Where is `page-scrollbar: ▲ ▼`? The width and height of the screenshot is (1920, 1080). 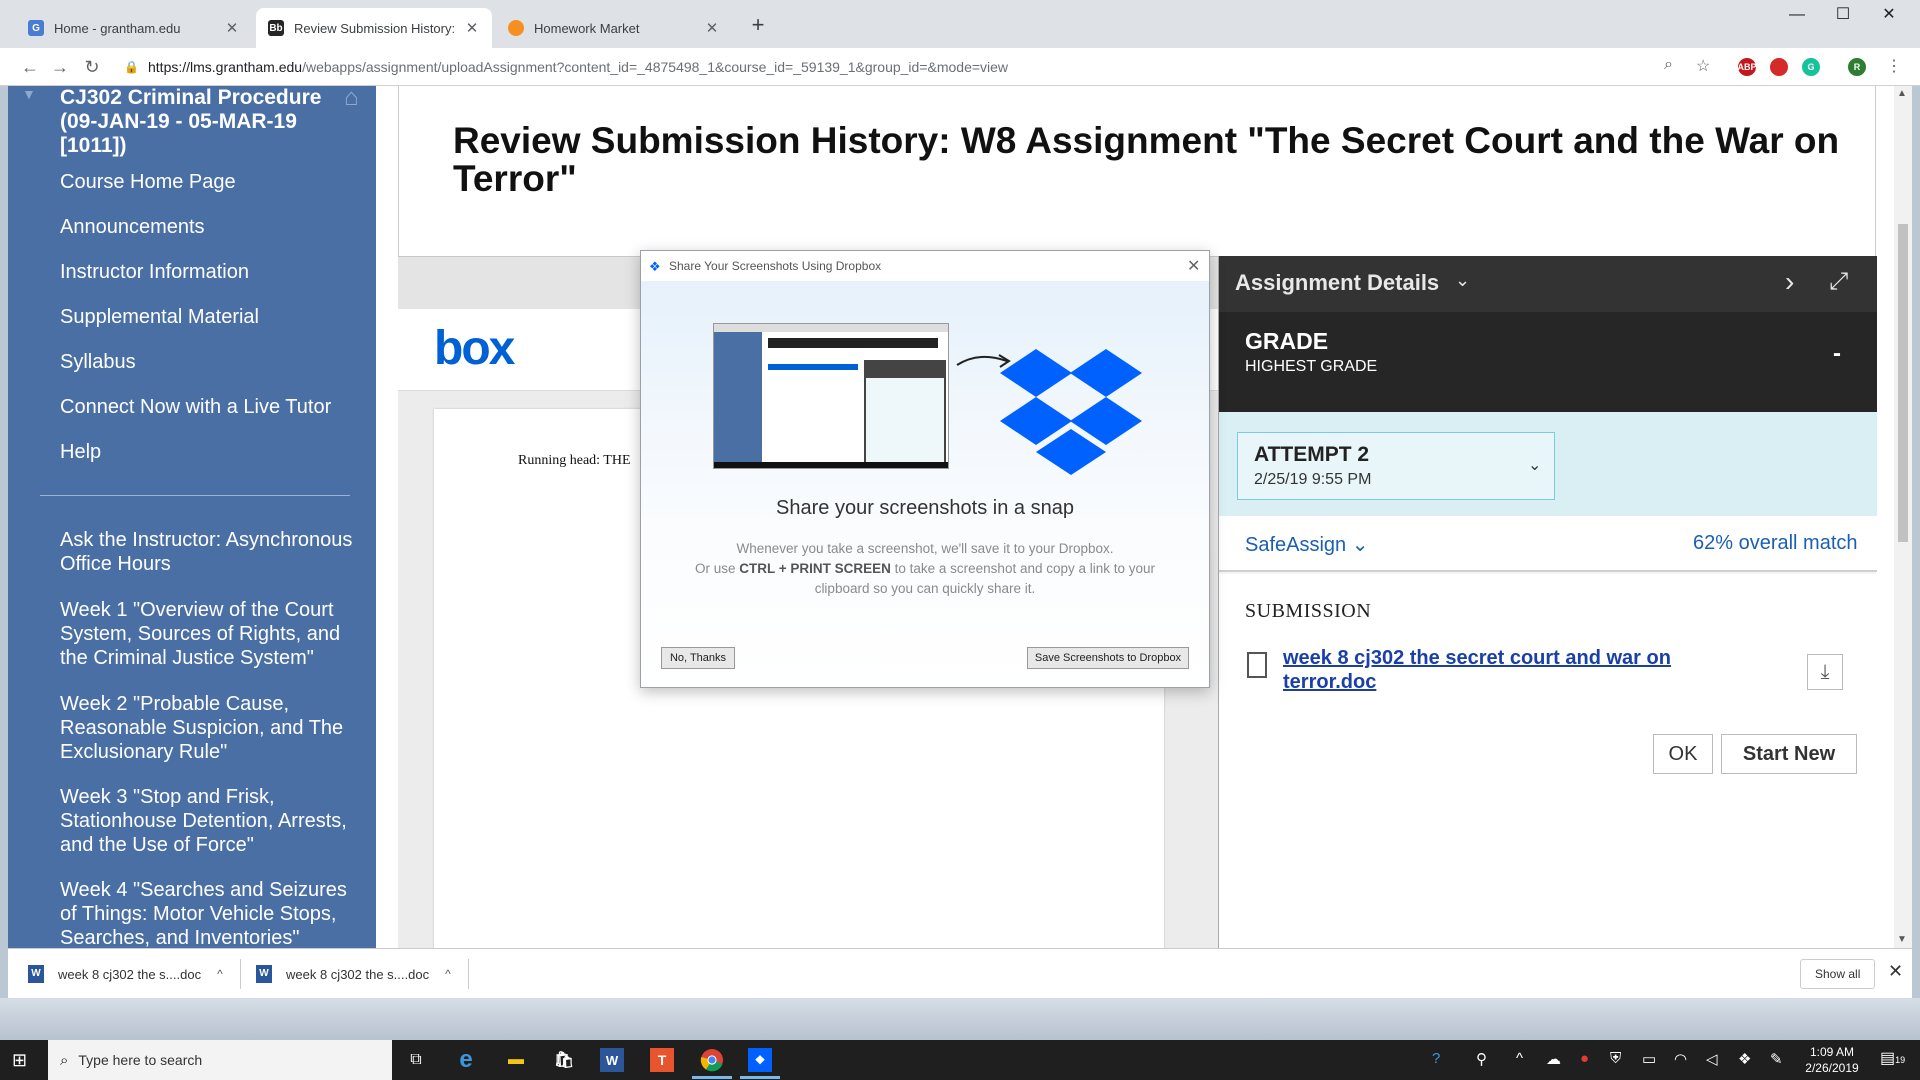
page-scrollbar: ▲ ▼ is located at coordinates (1903, 517).